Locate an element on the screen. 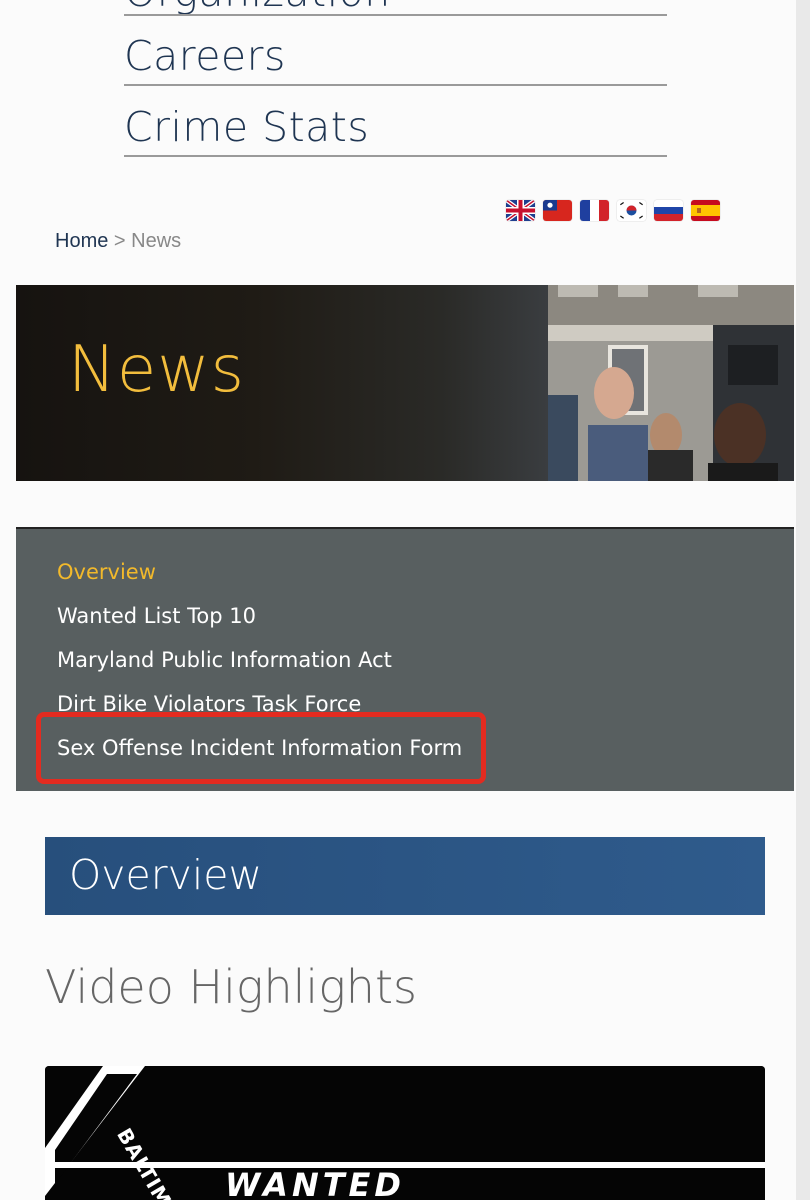 This screenshot has width=810, height=1200. breadcrumb: Home > News is located at coordinates (118, 241).